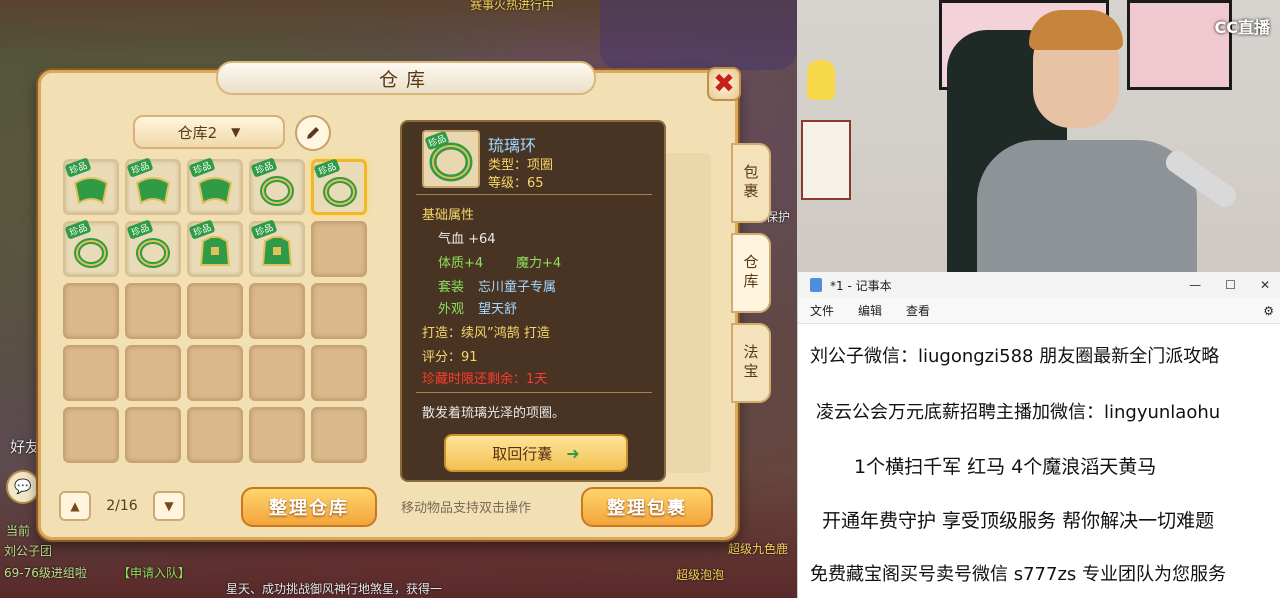 This screenshot has height=598, width=1280. I want to click on current-channel-label: 当前, so click(18, 530).